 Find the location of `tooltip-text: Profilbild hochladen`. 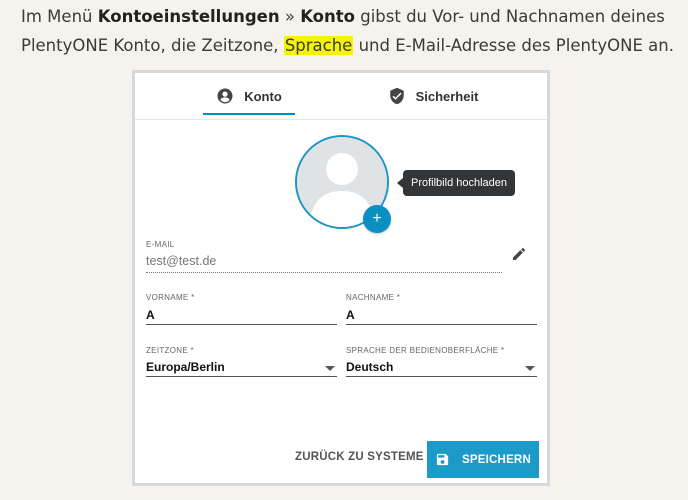

tooltip-text: Profilbild hochladen is located at coordinates (459, 183).